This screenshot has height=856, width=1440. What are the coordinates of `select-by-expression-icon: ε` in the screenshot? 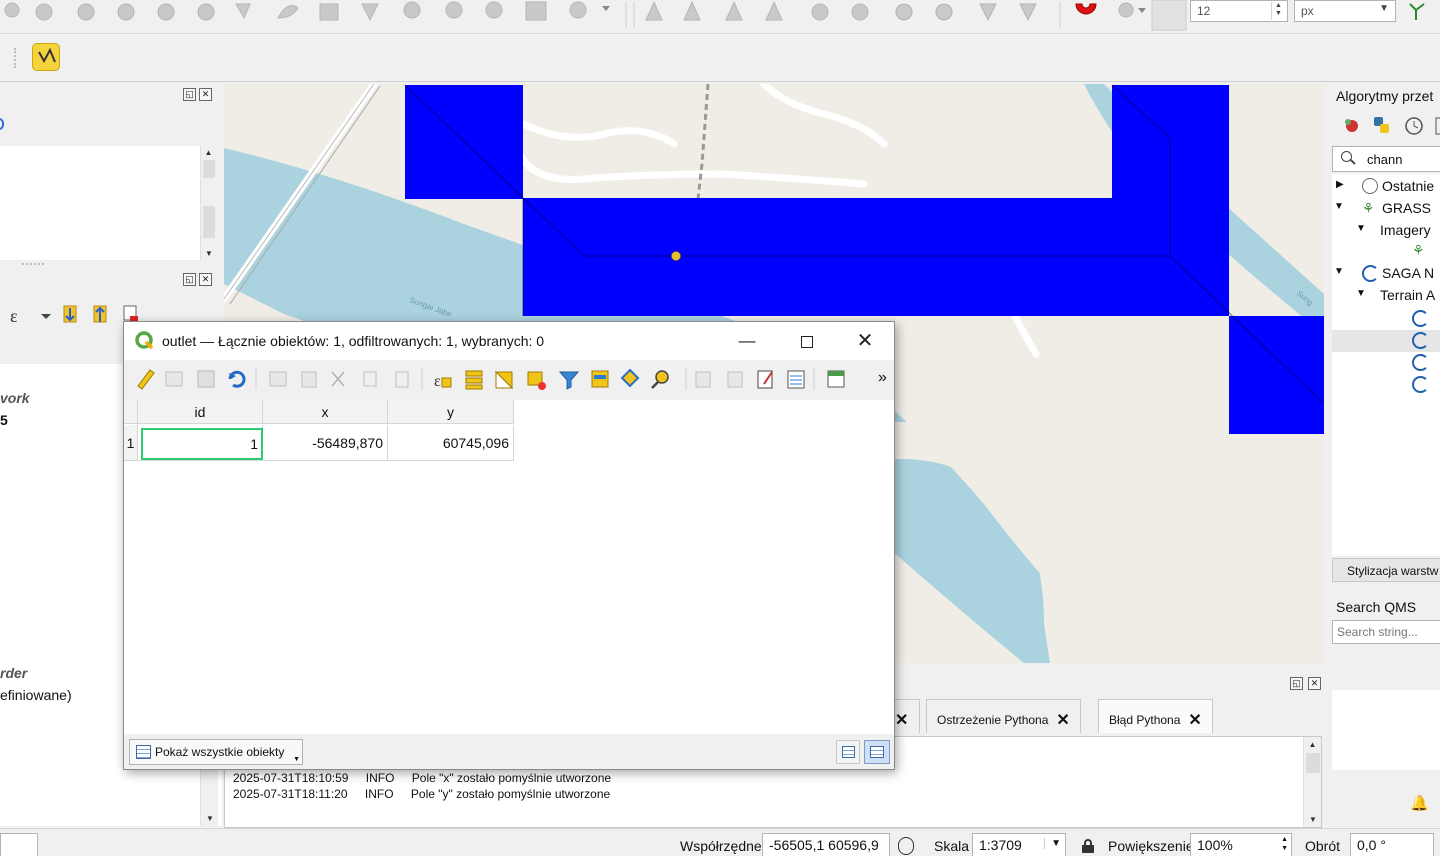 It's located at (443, 381).